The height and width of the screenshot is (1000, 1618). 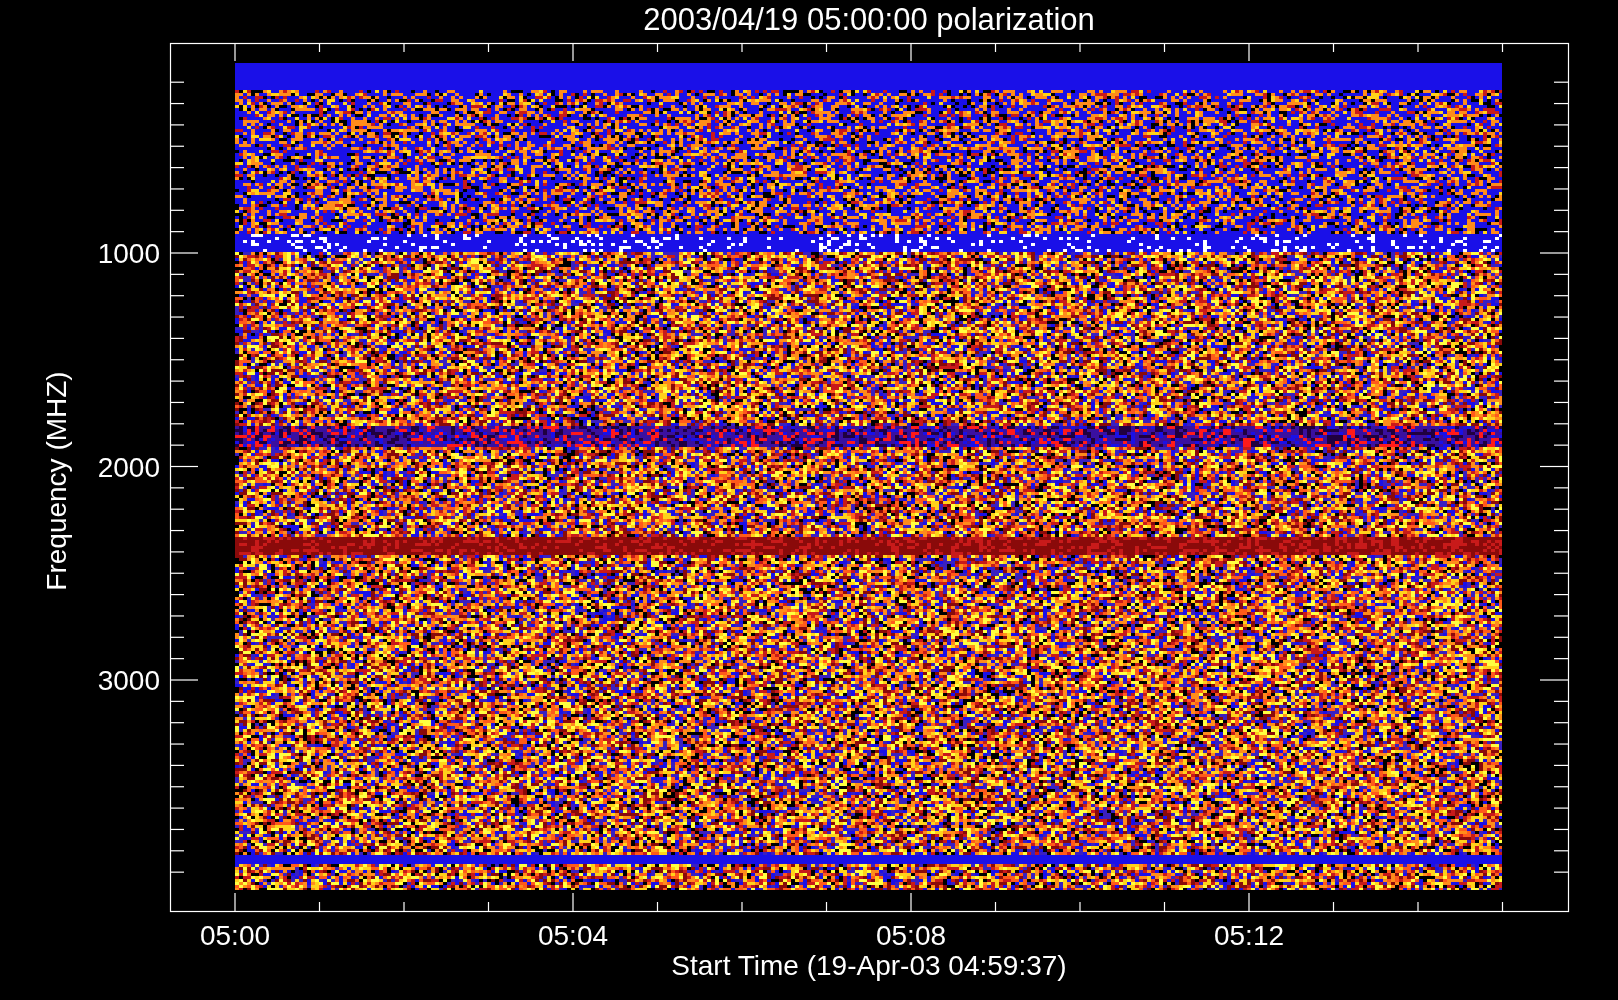 I want to click on y-tick-label: 1000, so click(x=128, y=253).